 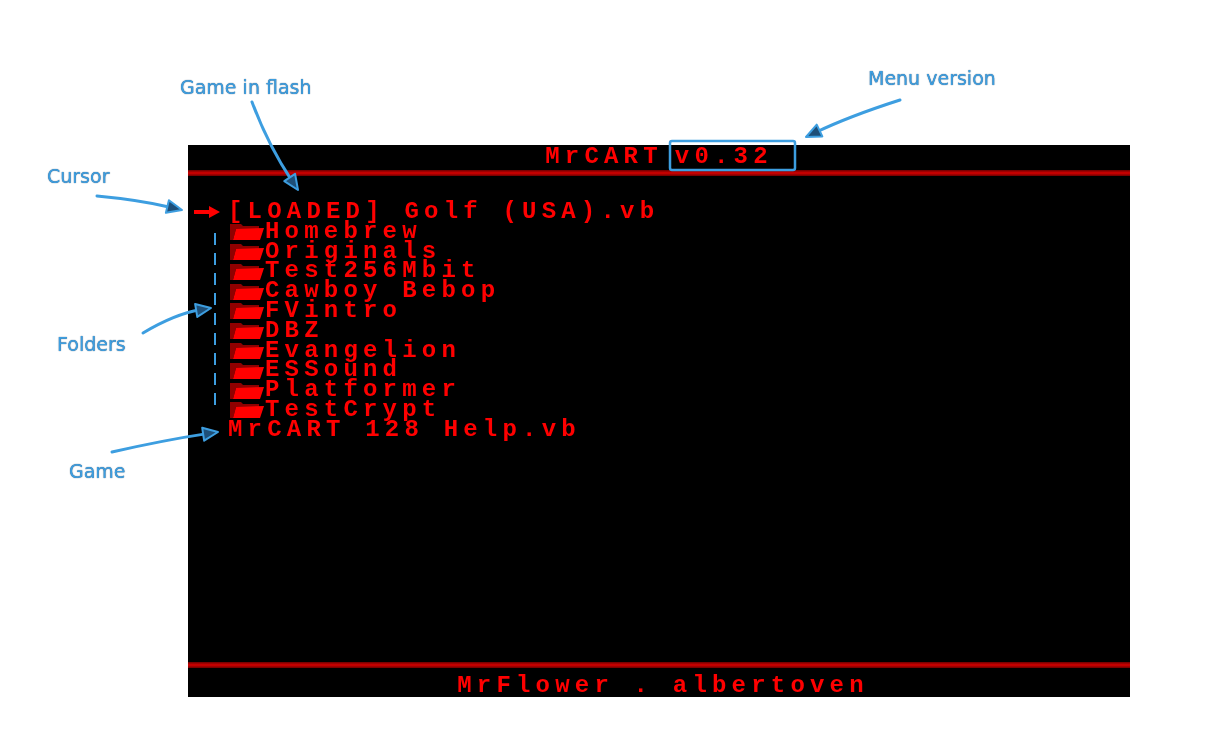 What do you see at coordinates (604, 156) in the screenshot?
I see `app-title: MrCART` at bounding box center [604, 156].